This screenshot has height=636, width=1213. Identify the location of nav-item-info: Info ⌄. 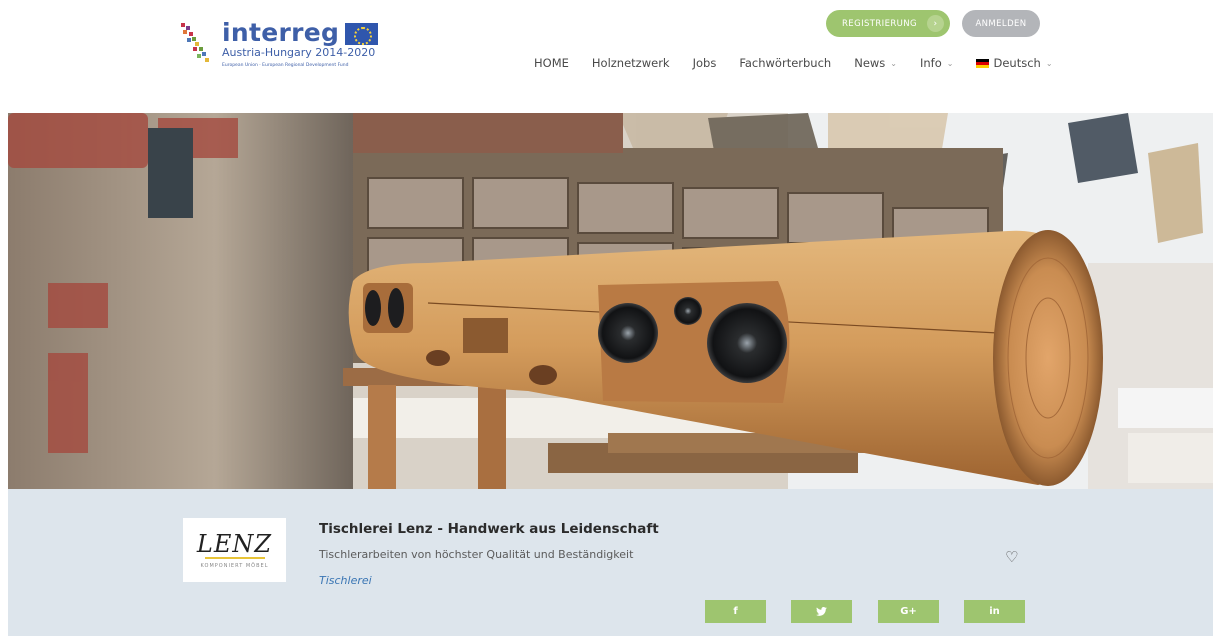
(936, 63).